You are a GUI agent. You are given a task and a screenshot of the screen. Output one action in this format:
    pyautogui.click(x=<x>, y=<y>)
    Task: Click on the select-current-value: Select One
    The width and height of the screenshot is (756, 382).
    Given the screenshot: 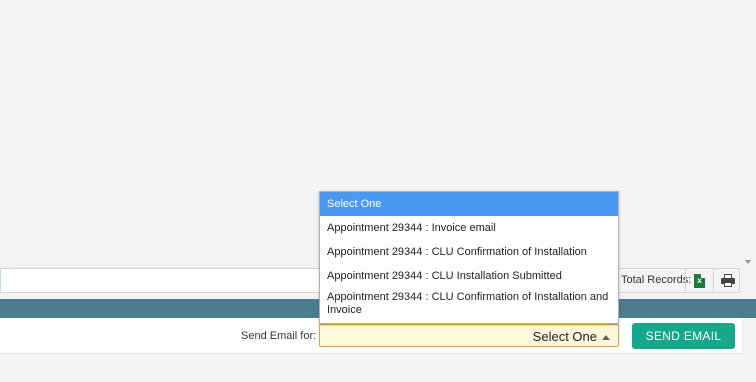 What is the action you would take?
    pyautogui.click(x=564, y=336)
    